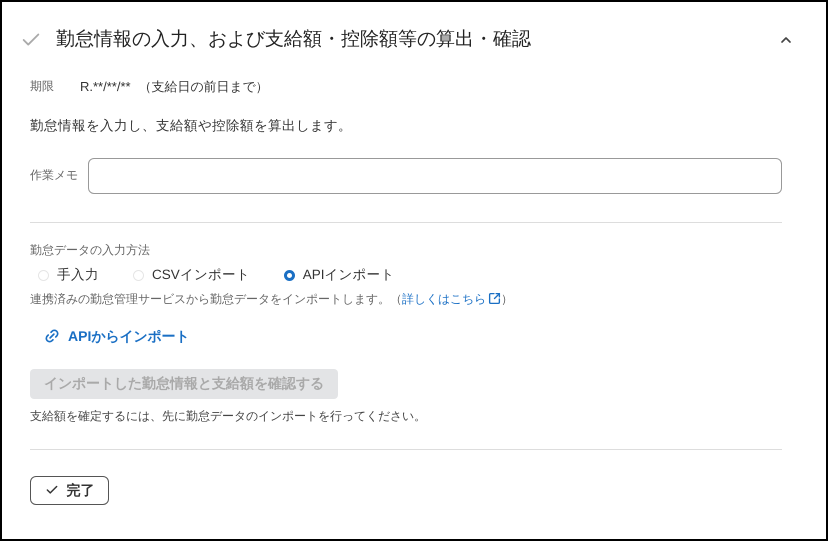  Describe the element at coordinates (451, 299) in the screenshot. I see `details-link: 詳しくはこちら` at that location.